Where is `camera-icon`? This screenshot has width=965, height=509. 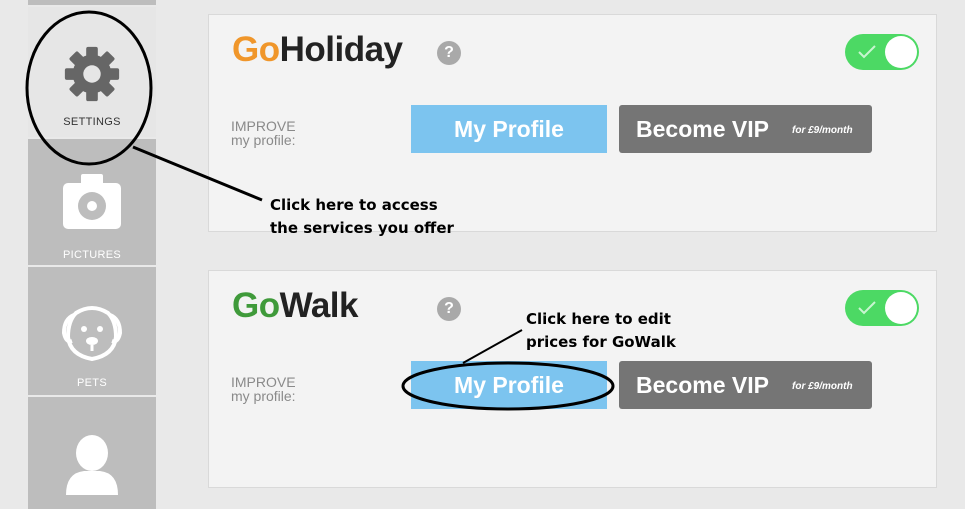 camera-icon is located at coordinates (92, 201).